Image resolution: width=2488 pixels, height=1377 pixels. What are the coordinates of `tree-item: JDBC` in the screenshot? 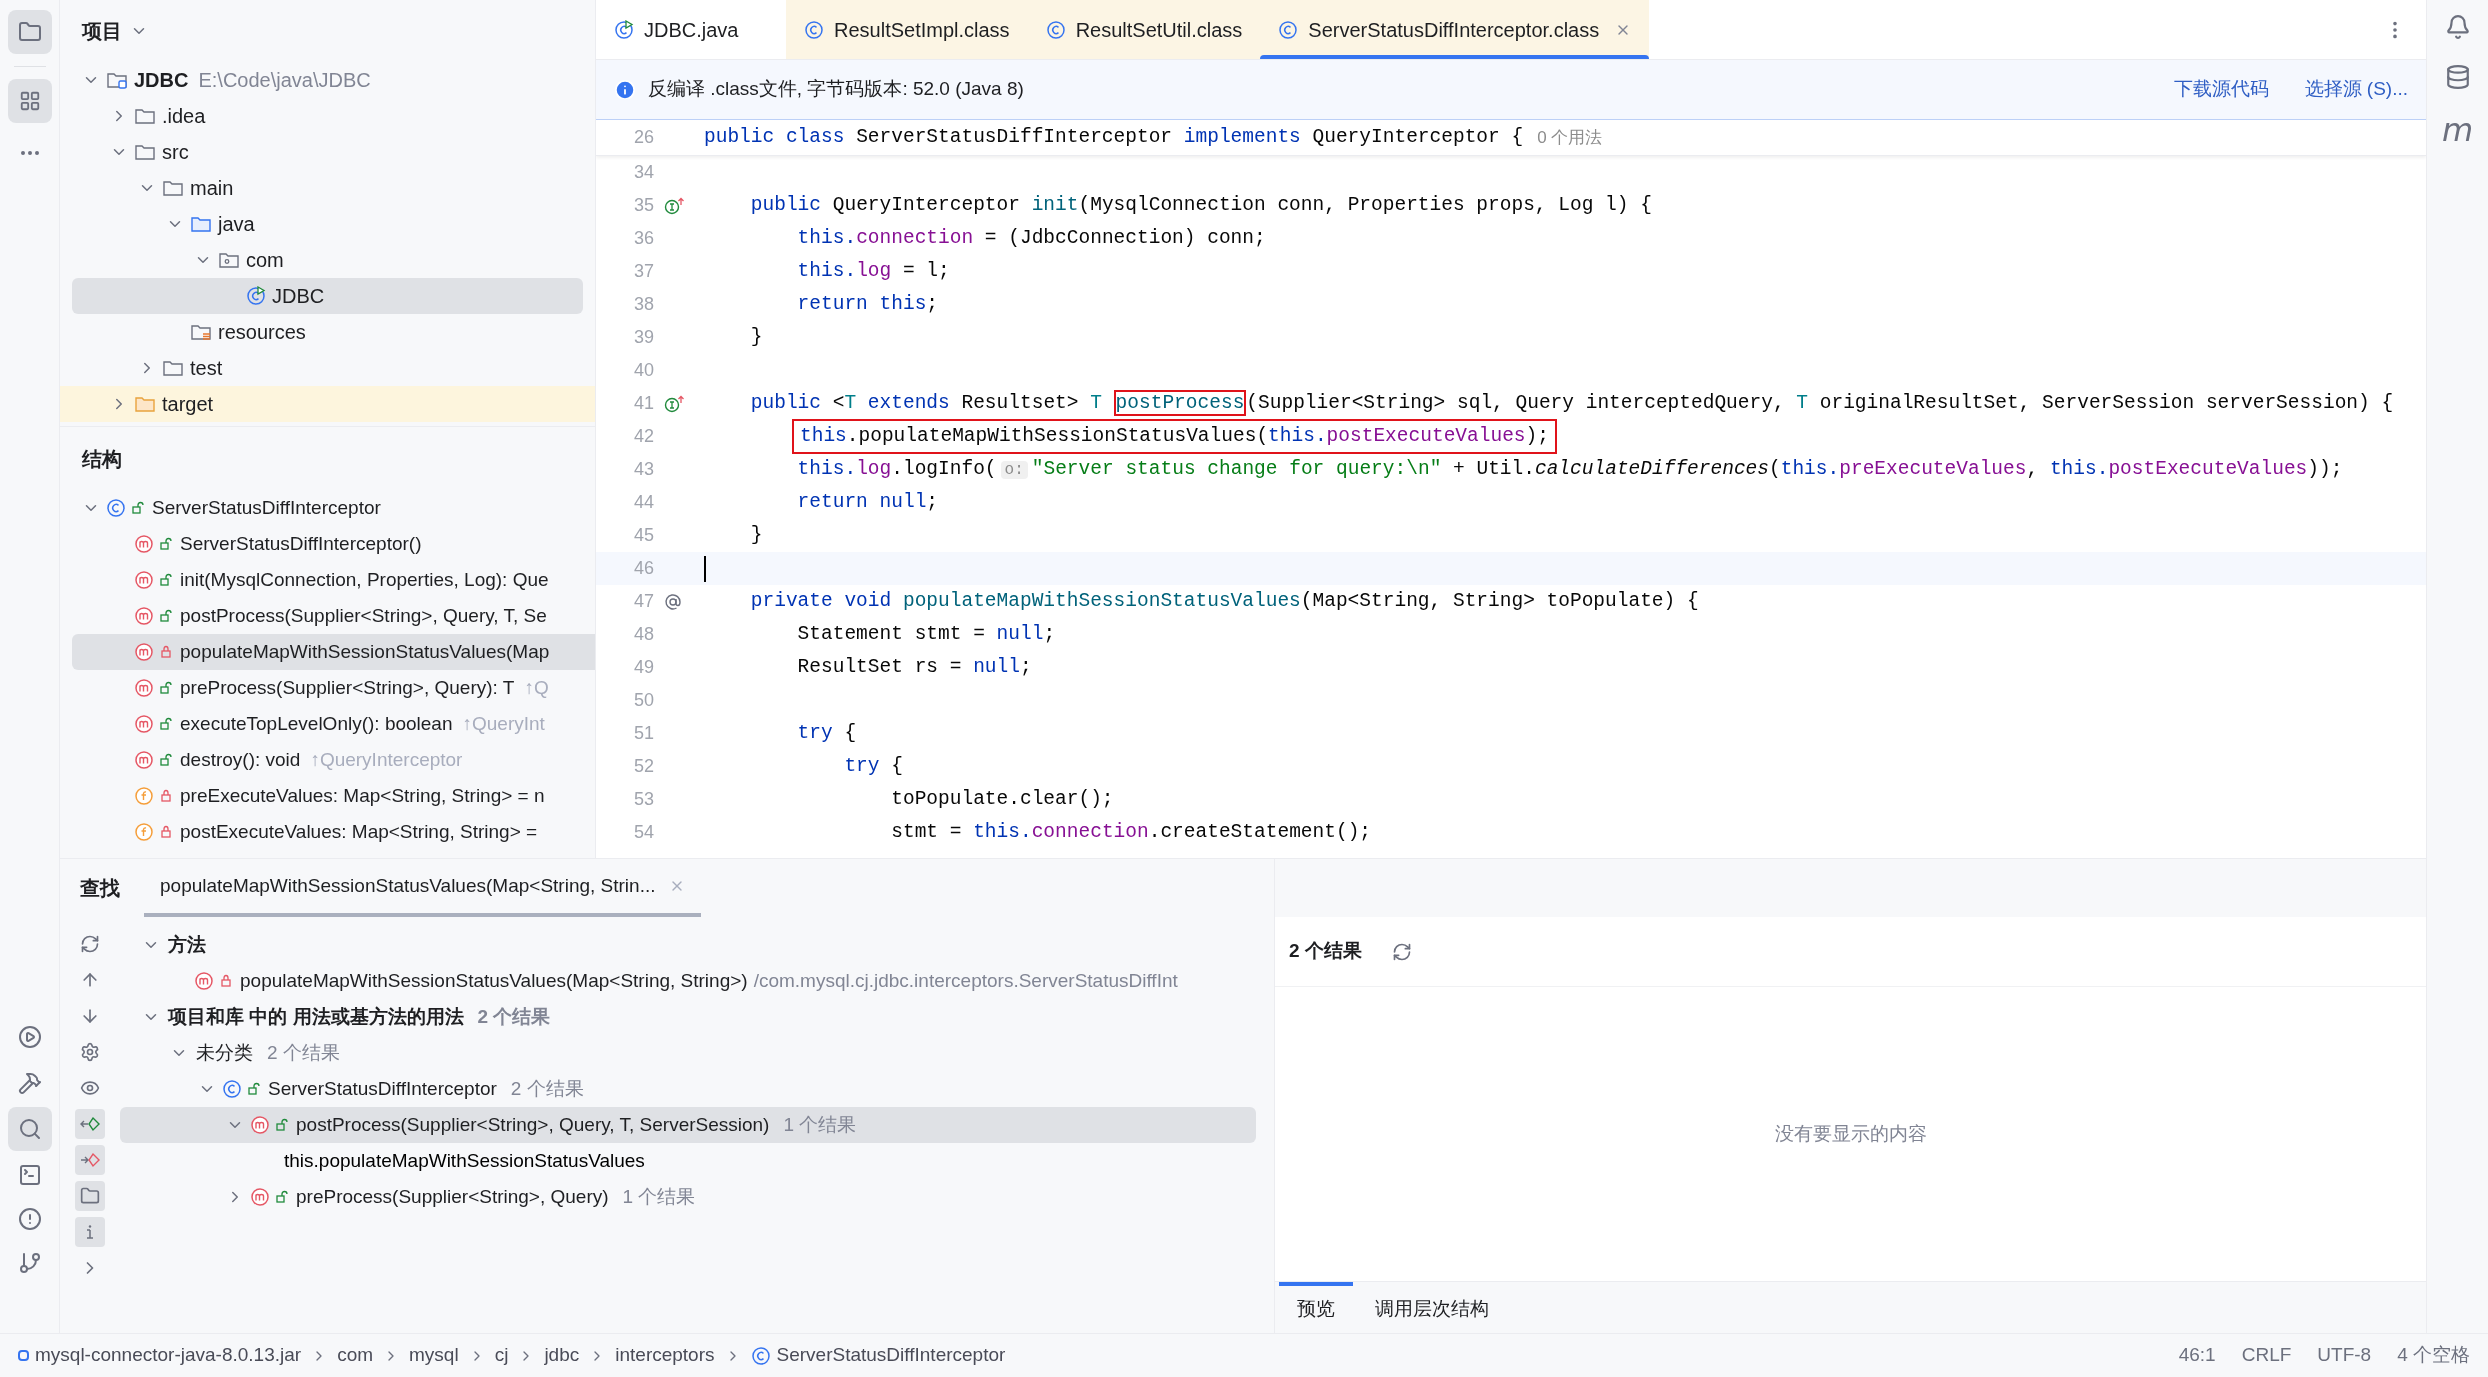 It's located at (327, 296).